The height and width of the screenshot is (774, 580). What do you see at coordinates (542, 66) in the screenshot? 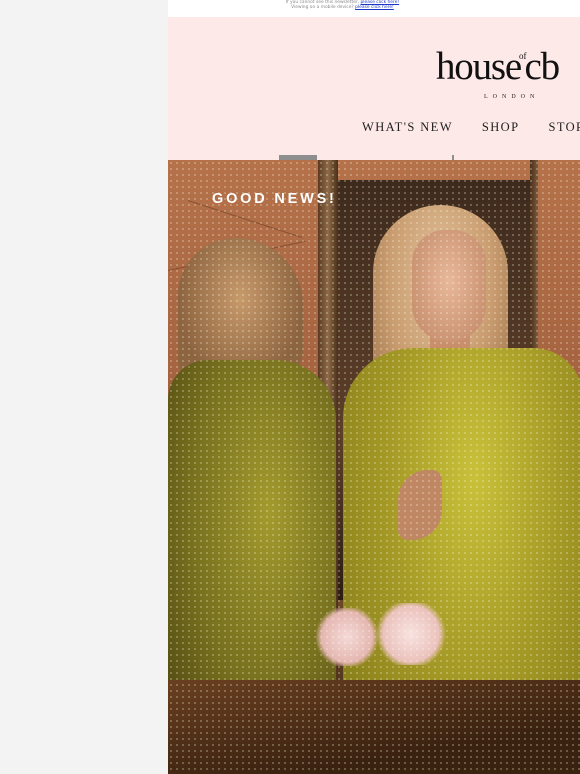
I see `logo-tail: cb` at bounding box center [542, 66].